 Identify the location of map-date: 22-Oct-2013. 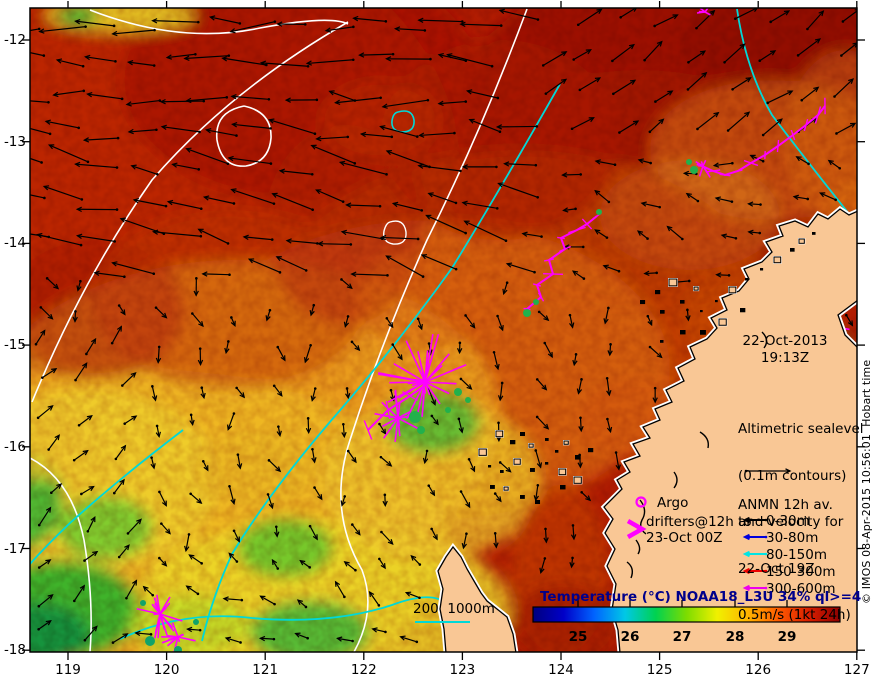
(785, 341).